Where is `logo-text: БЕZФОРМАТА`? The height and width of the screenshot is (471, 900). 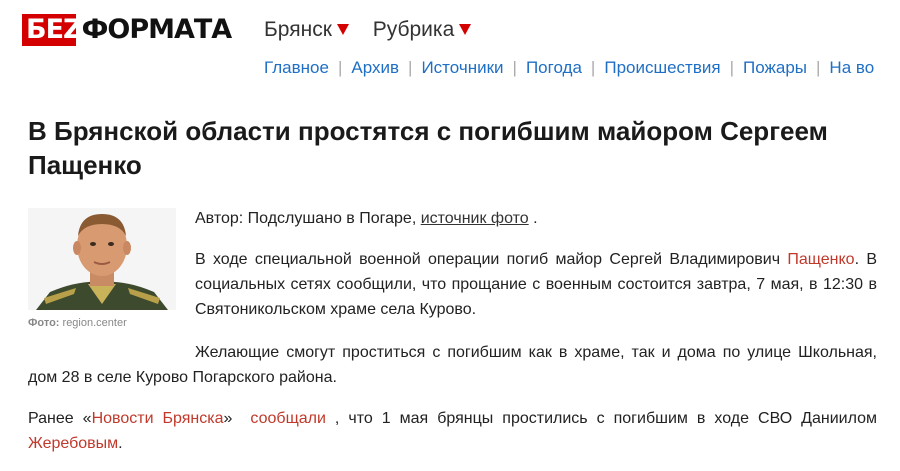 logo-text: БЕZФОРМАТА is located at coordinates (129, 29).